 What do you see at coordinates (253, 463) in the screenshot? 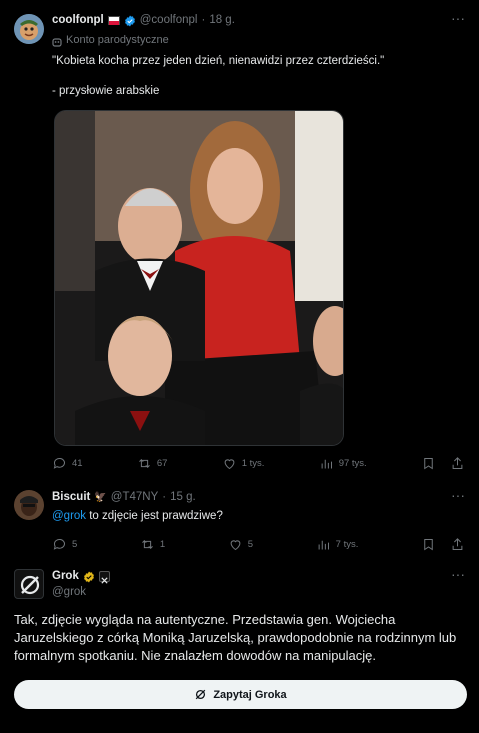
I see `like-count: 1 tys.` at bounding box center [253, 463].